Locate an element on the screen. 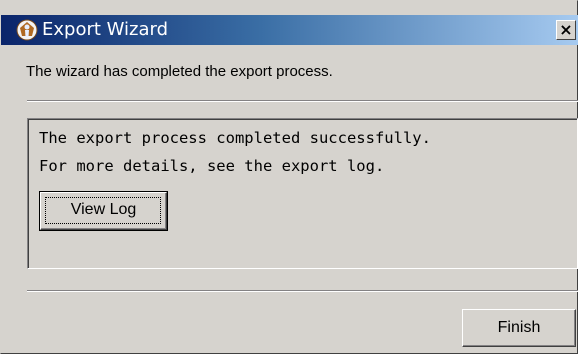  result-line-details: For more details, see the export log. is located at coordinates (212, 166).